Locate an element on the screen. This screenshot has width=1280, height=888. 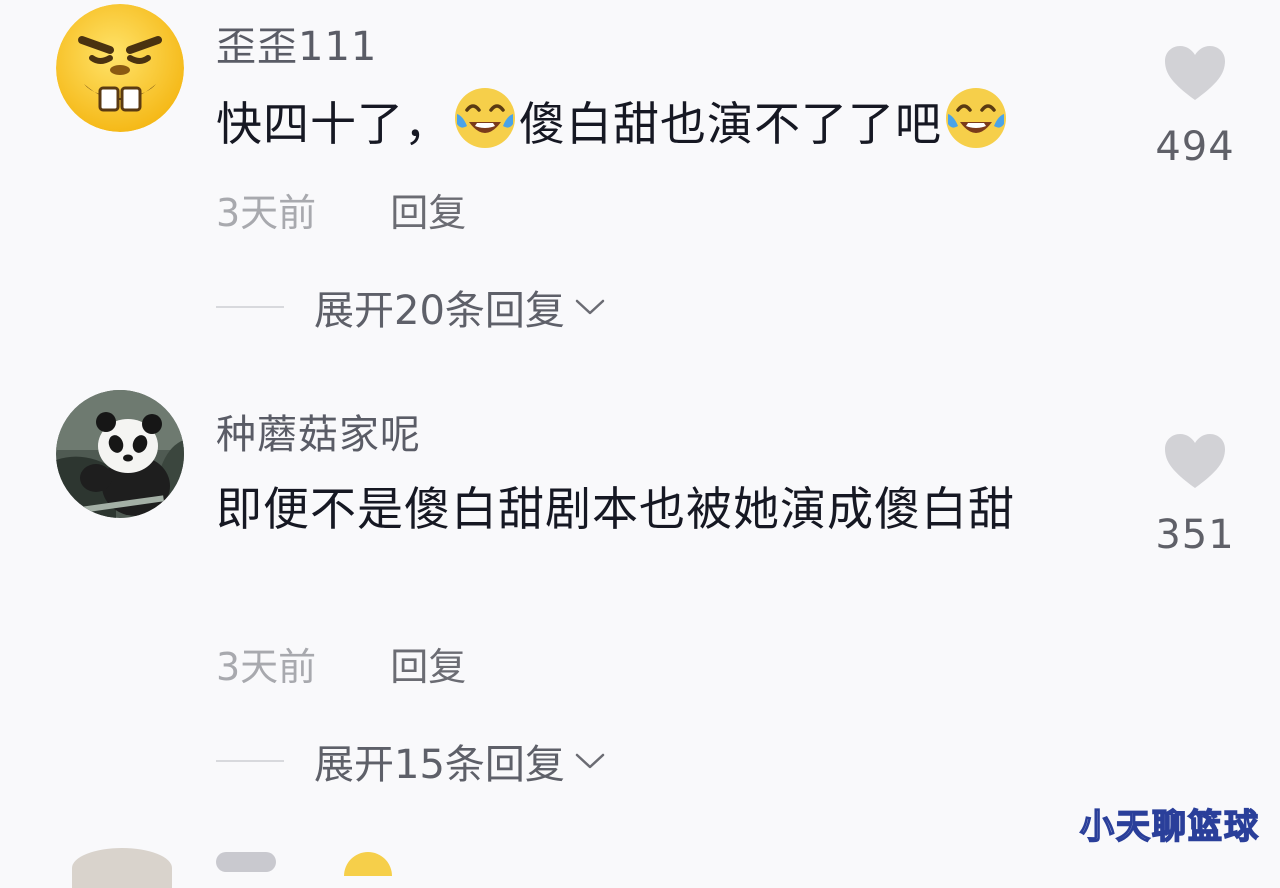
next-comment-emoji-icon is located at coordinates (368, 864).